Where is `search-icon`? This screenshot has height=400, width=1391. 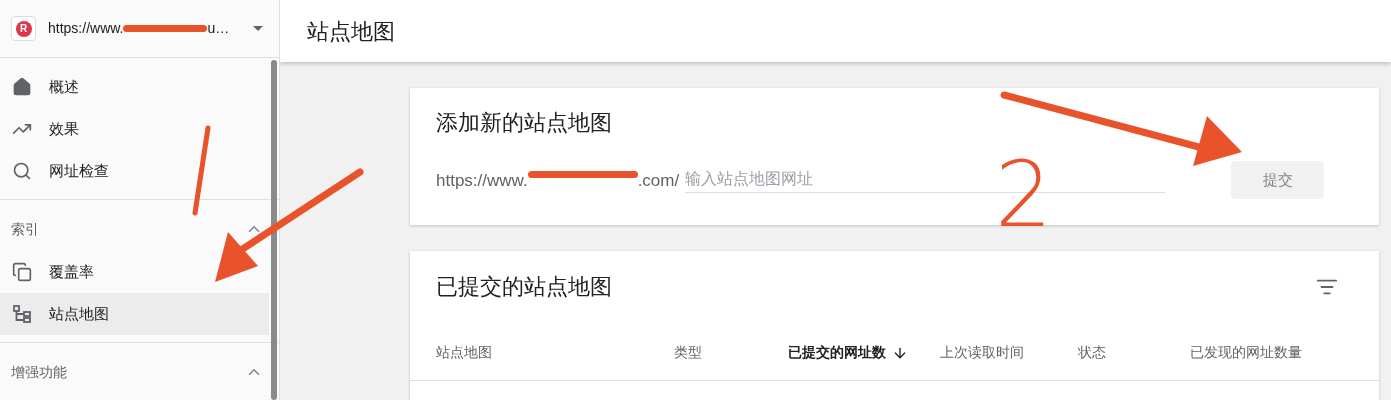
search-icon is located at coordinates (22, 171).